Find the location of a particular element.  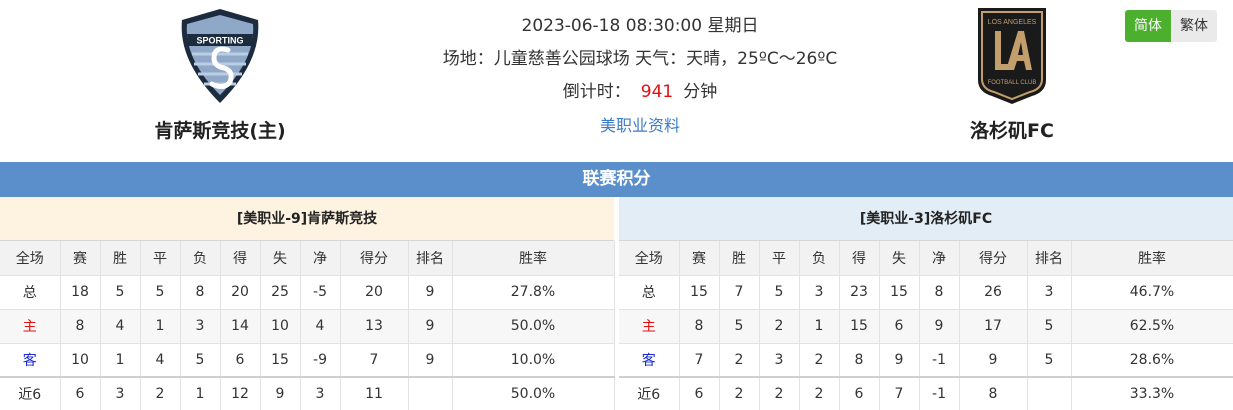

home-standings-title: [美职业-9]肯萨斯竞技 is located at coordinates (307, 219).